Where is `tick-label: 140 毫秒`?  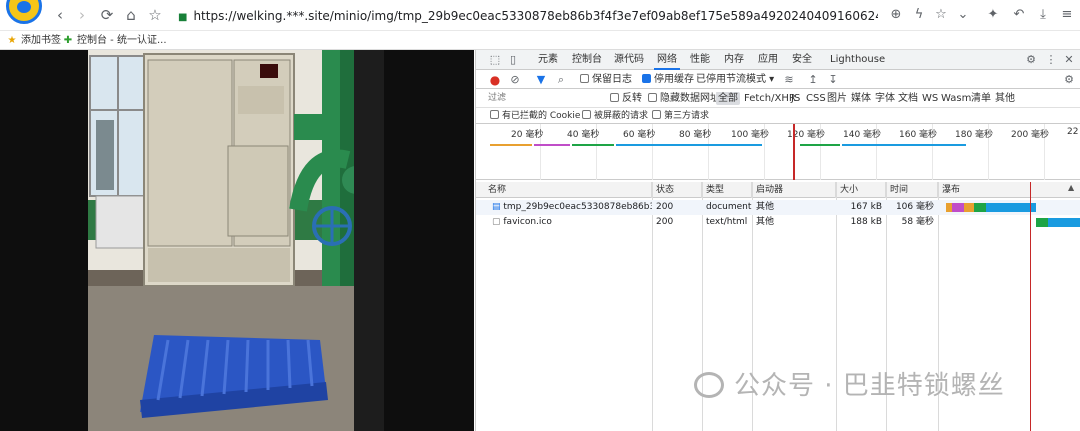
tick-label: 140 毫秒 is located at coordinates (862, 135).